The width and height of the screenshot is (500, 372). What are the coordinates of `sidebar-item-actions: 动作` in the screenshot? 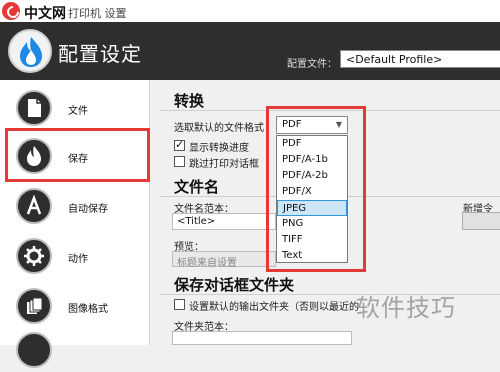 It's located at (81, 258).